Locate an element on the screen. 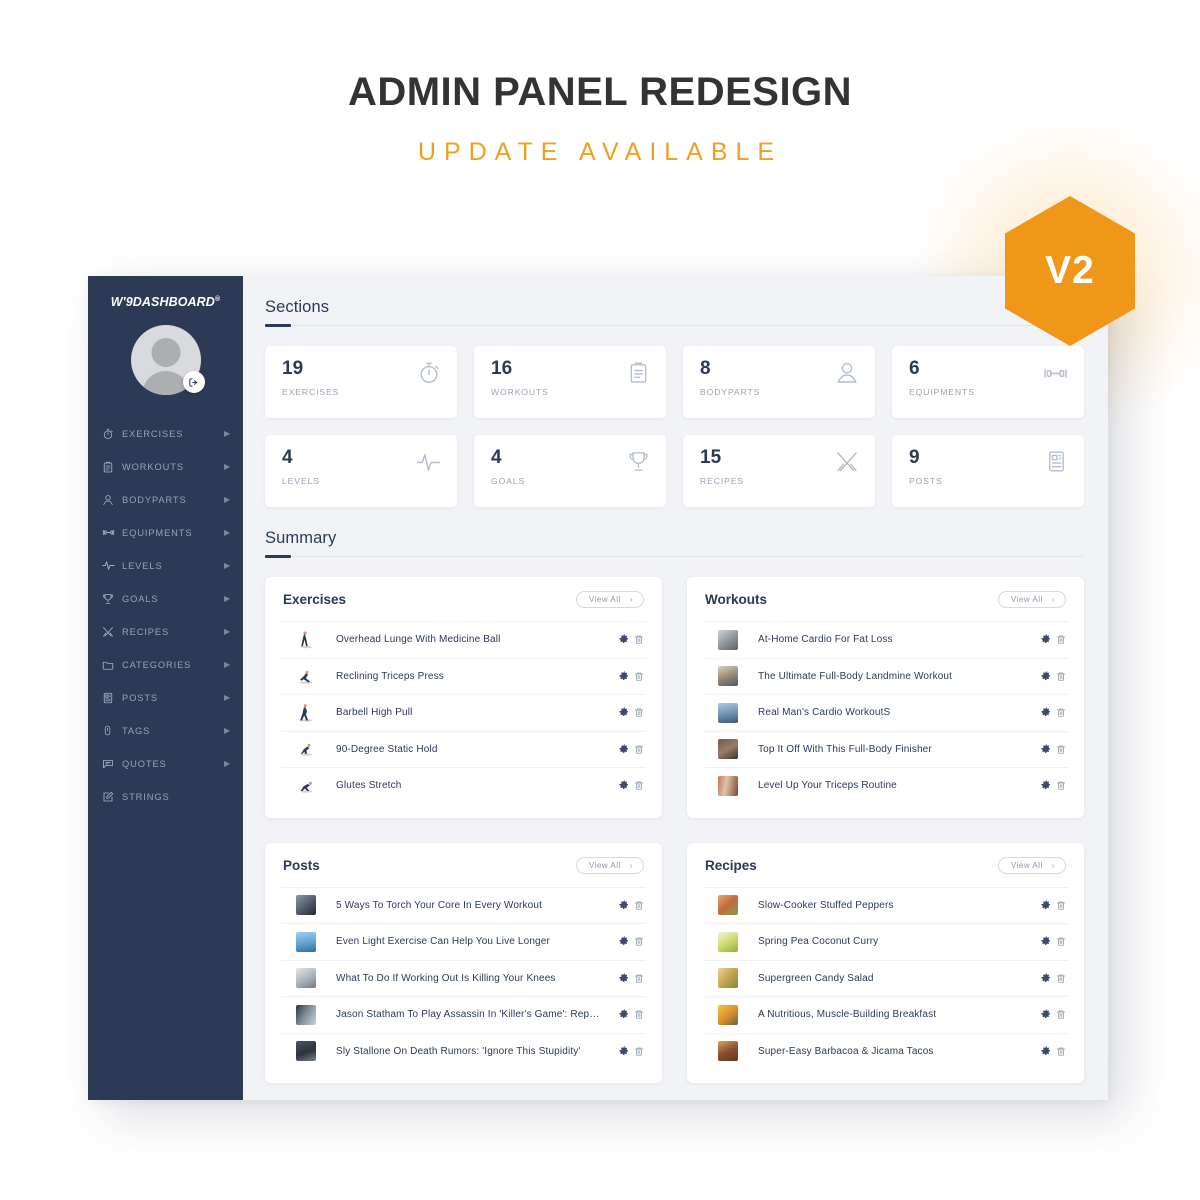 The height and width of the screenshot is (1200, 1200). view-all-button-recipes: View All › is located at coordinates (1031, 865).